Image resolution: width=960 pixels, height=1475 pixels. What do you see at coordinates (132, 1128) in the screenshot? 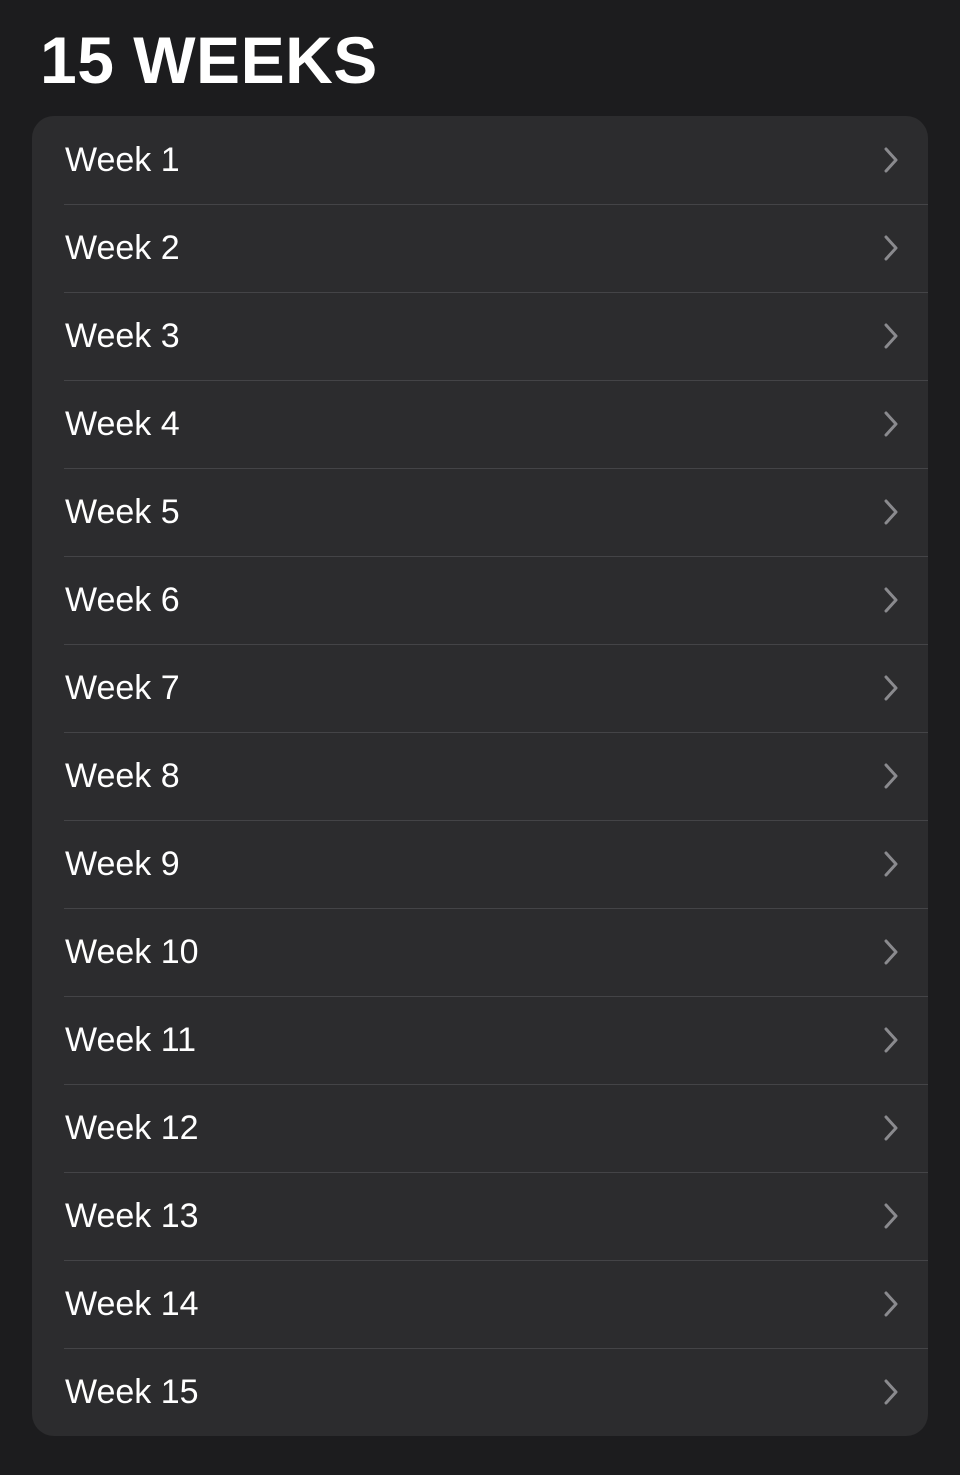
I see `week-label: Week 12` at bounding box center [132, 1128].